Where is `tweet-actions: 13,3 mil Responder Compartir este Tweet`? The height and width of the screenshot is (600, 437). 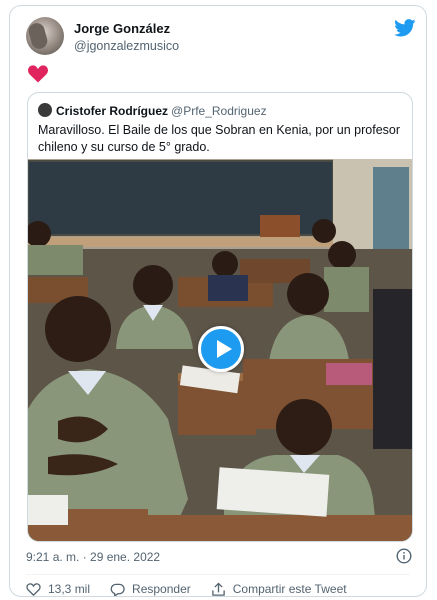 tweet-actions: 13,3 mil Responder Compartir este Tweet is located at coordinates (196, 588).